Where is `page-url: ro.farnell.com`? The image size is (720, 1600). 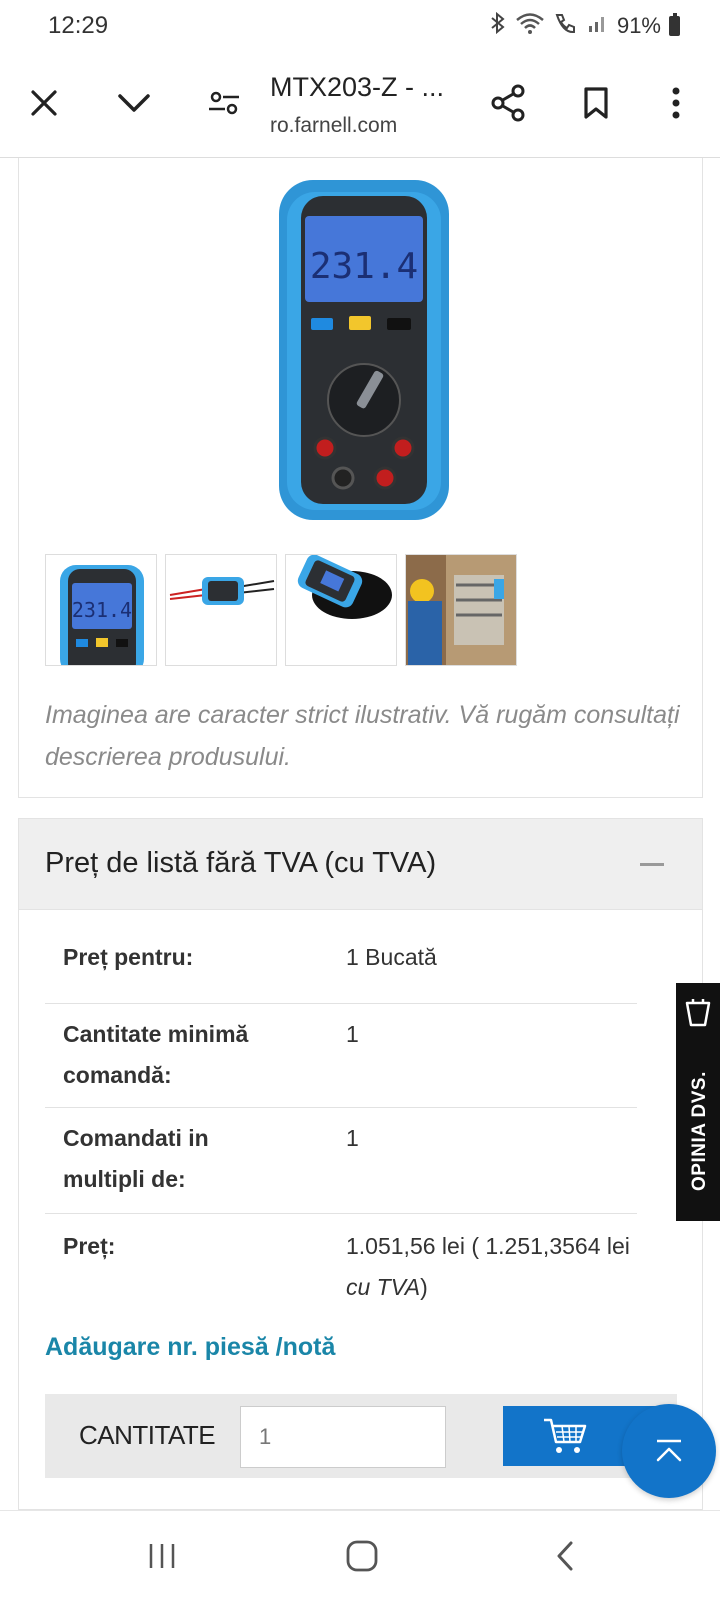 page-url: ro.farnell.com is located at coordinates (333, 126).